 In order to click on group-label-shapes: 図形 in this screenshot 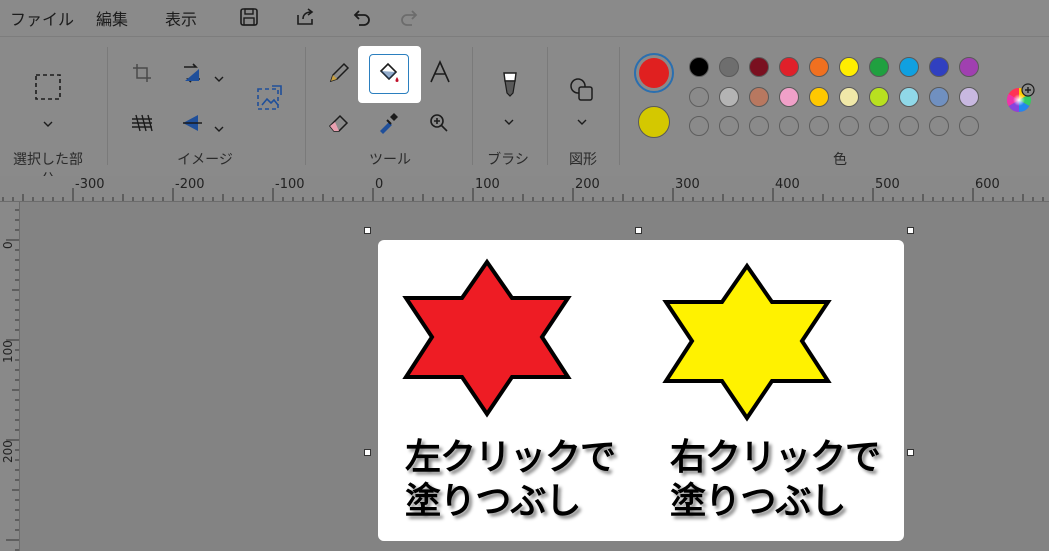, I will do `click(583, 160)`.